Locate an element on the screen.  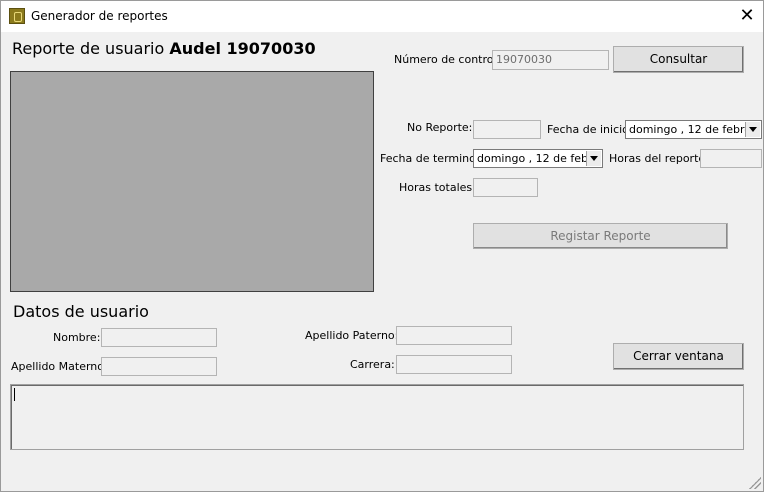
report-heading-prefix: Reporte de usuario is located at coordinates (88, 48).